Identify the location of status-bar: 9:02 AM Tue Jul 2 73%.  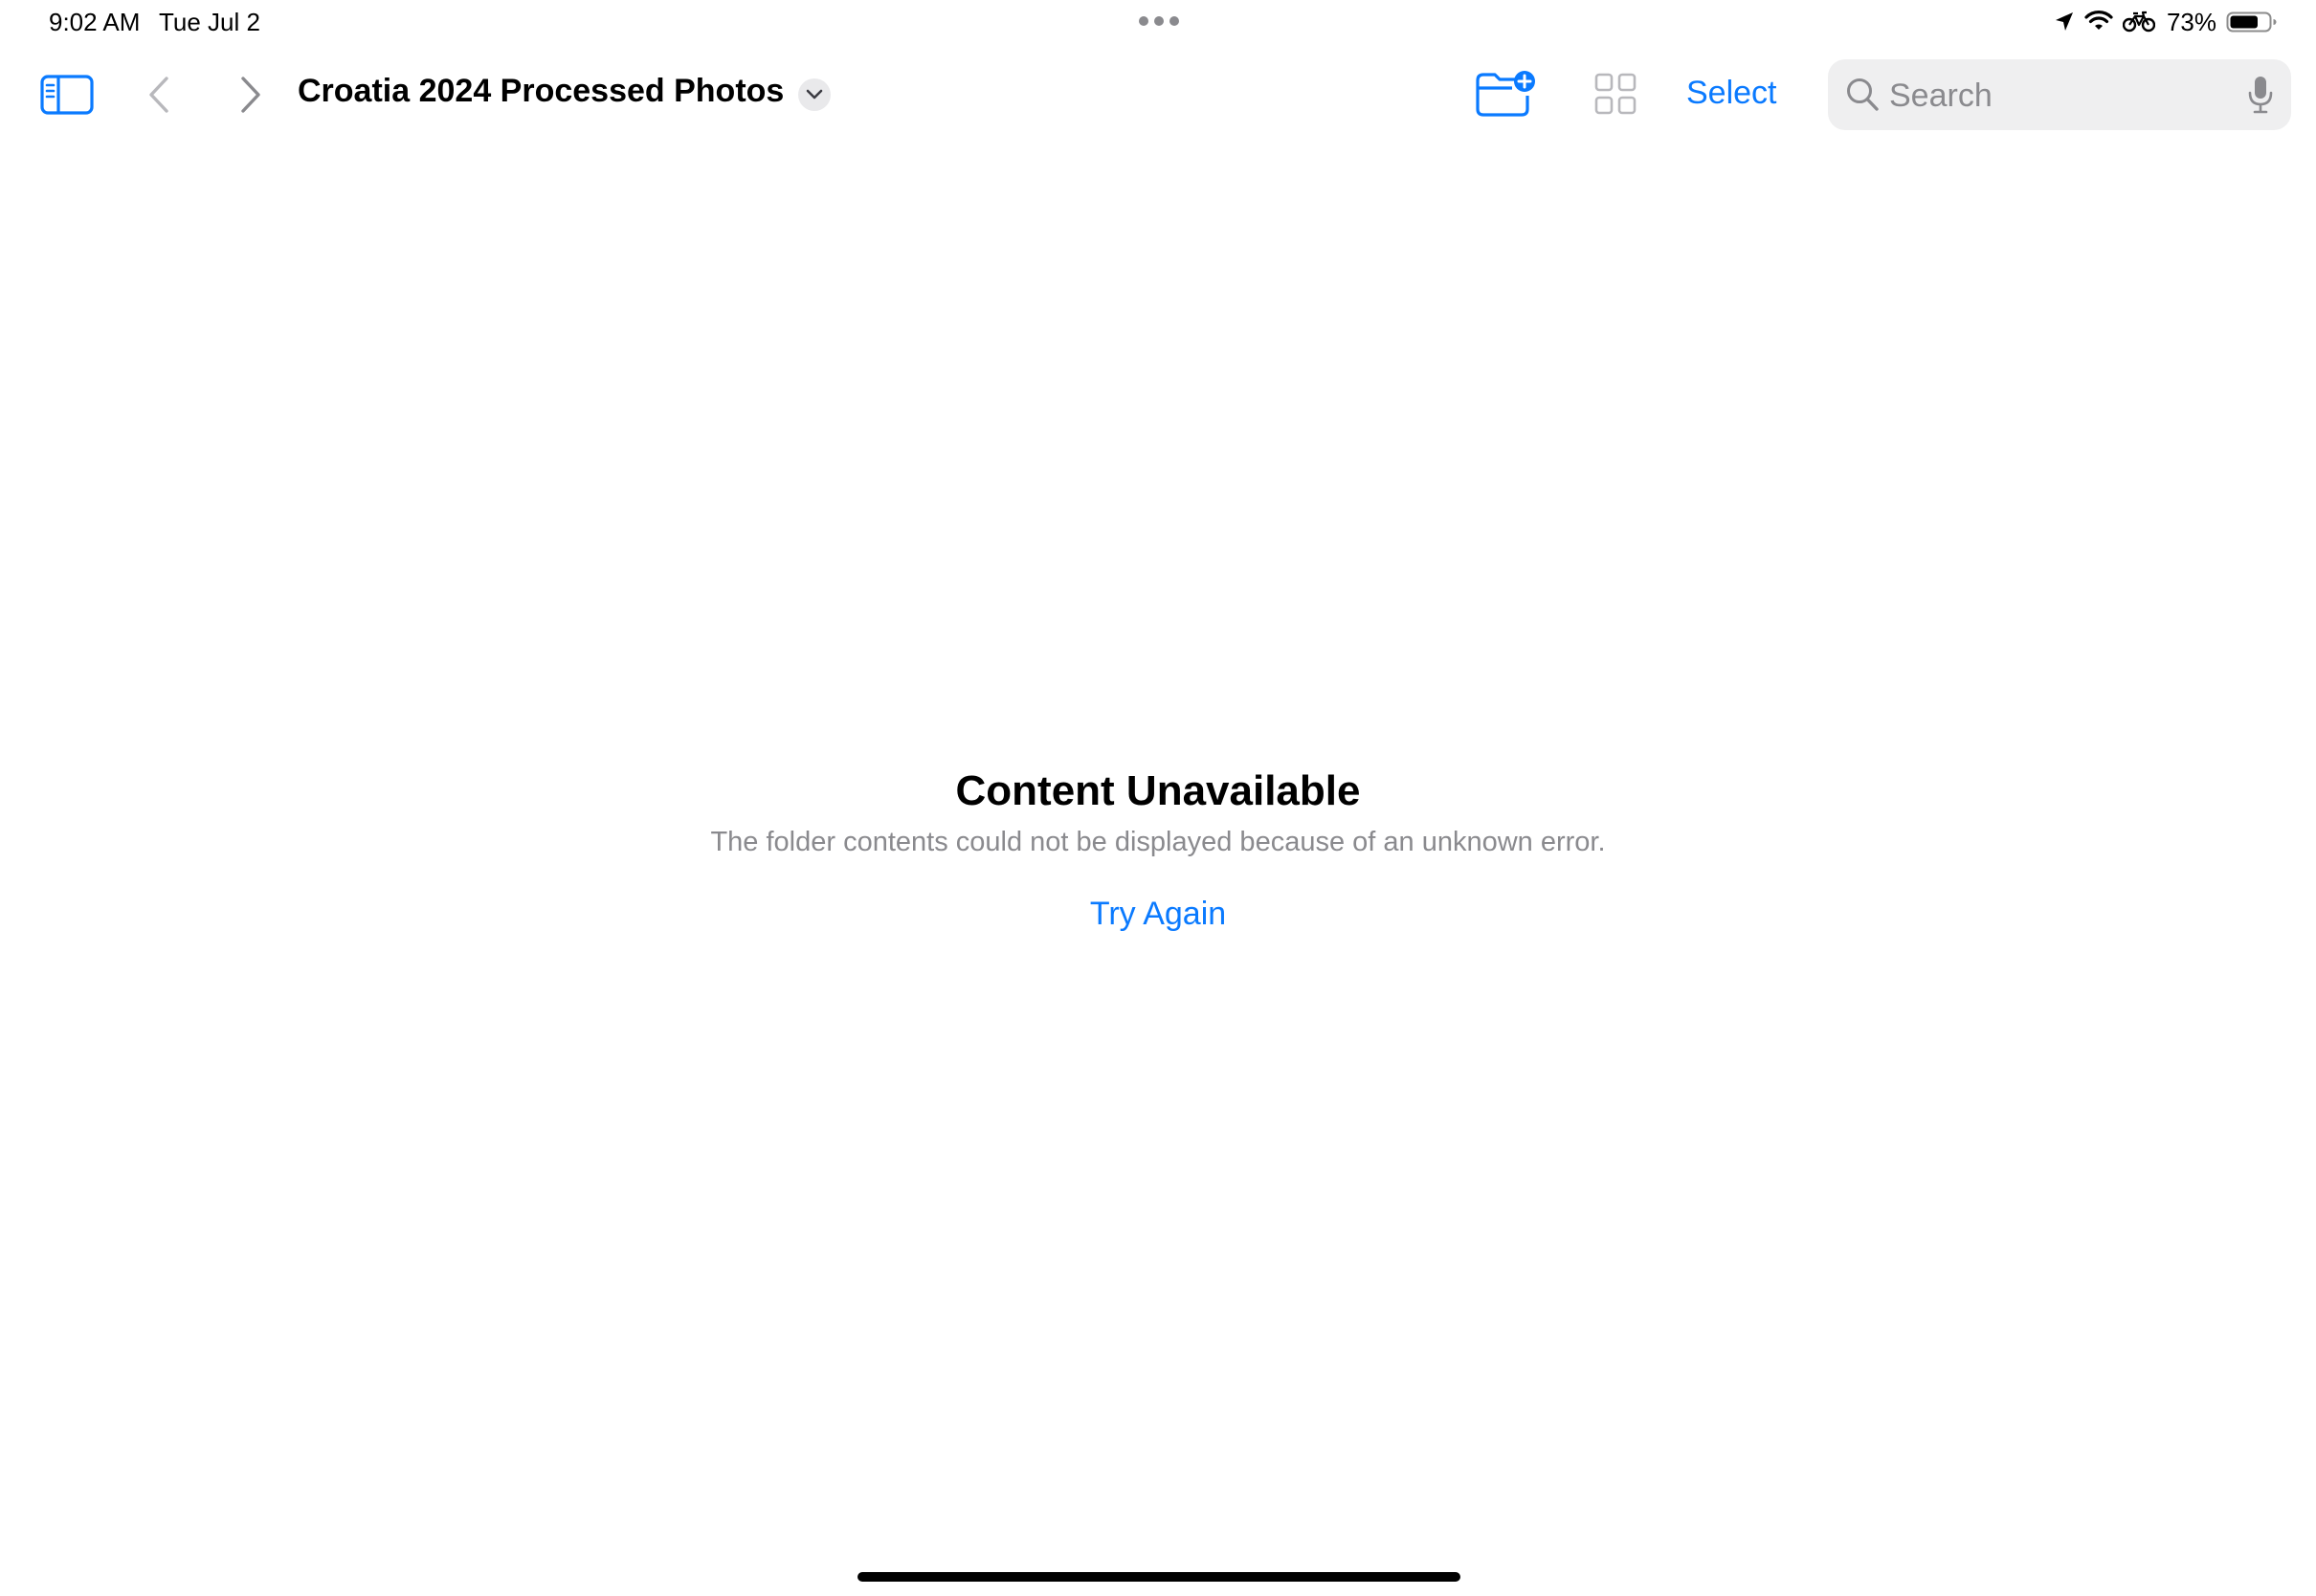
(1158, 23).